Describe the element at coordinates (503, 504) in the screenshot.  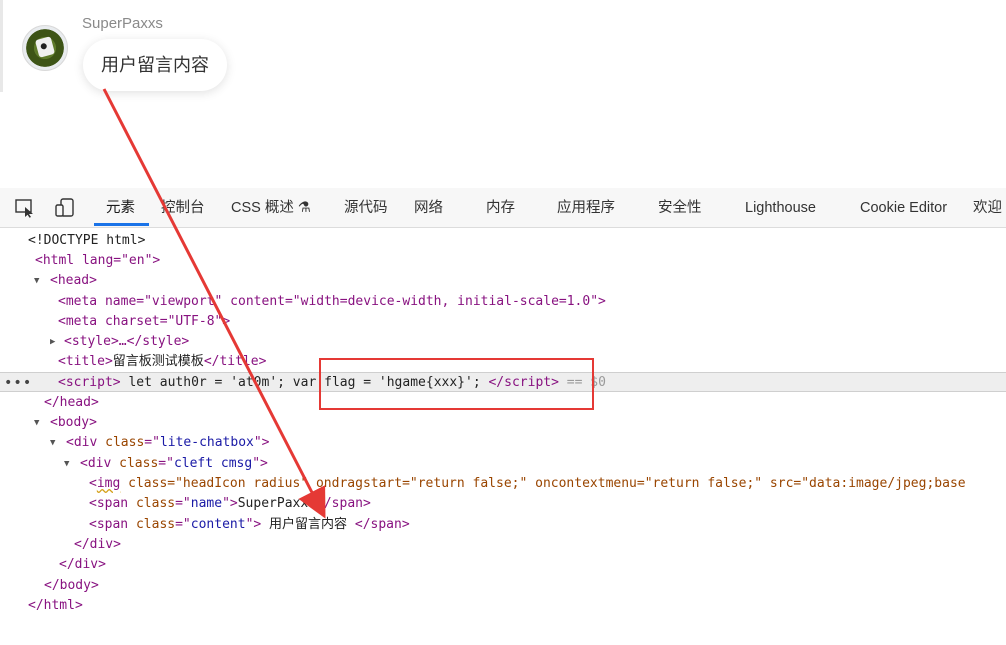
I see `dom-node-span-name: <span class="name">SuperPaxxs</span>` at that location.